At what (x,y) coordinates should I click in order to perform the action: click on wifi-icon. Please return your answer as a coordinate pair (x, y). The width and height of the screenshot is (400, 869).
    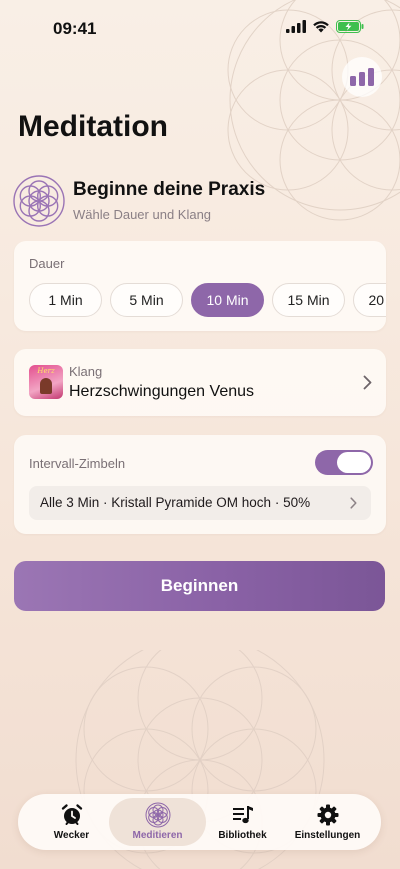
    Looking at the image, I should click on (321, 27).